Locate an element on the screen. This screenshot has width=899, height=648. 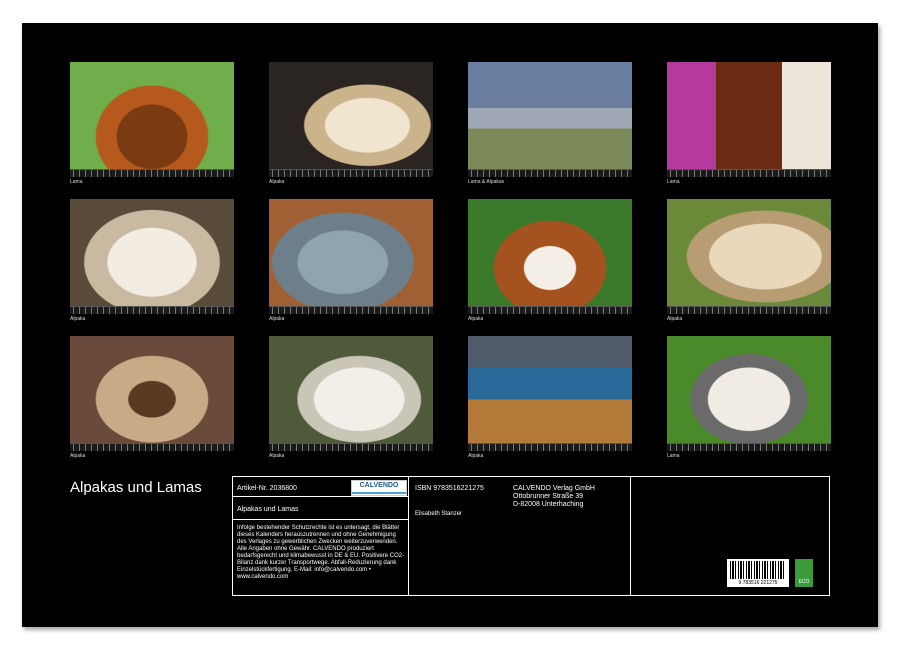
barcode-number: 9 783516 221275 is located at coordinates (758, 583).